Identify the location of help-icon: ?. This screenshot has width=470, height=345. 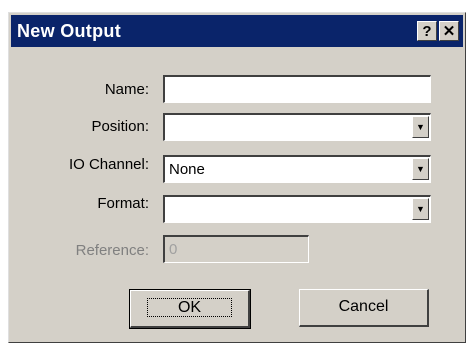
(427, 31).